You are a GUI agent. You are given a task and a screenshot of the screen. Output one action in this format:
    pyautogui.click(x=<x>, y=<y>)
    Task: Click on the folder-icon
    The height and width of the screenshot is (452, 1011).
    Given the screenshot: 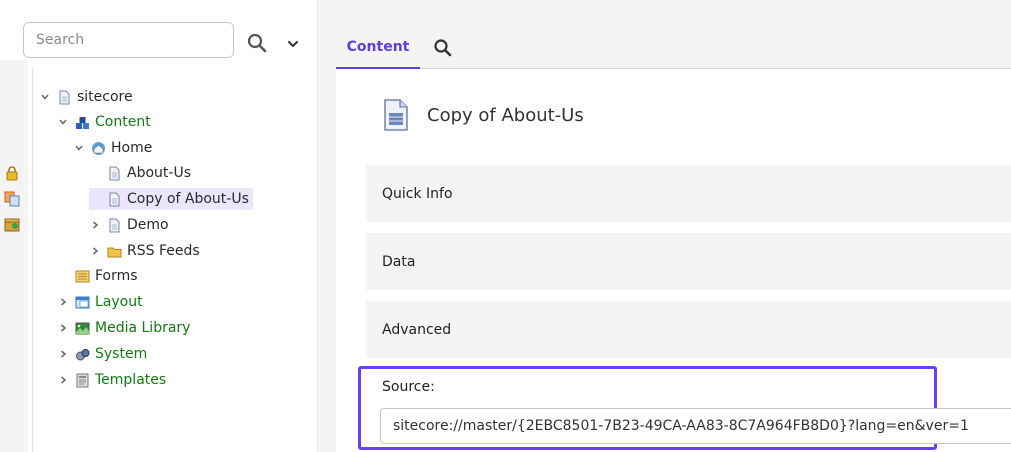 What is the action you would take?
    pyautogui.click(x=114, y=251)
    